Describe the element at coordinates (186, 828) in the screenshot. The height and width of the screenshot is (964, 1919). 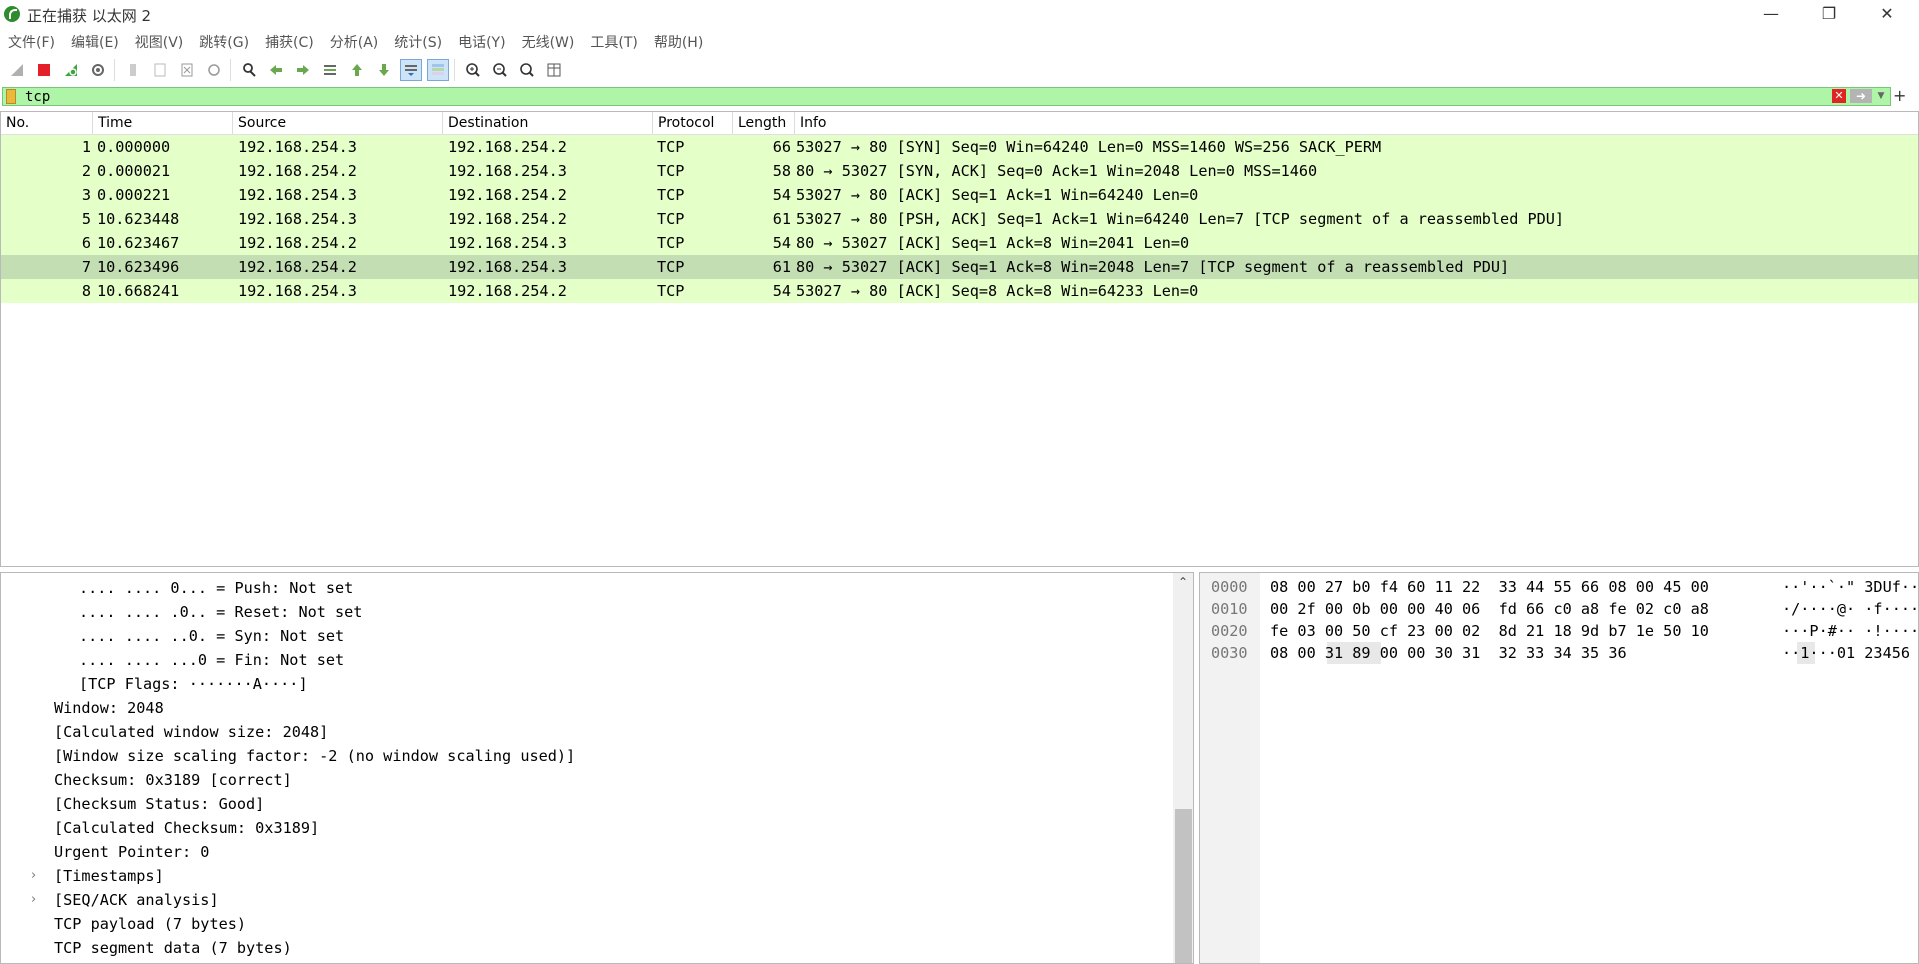
I see `detail-line: [Calculated Checksum: 0x3189]` at that location.